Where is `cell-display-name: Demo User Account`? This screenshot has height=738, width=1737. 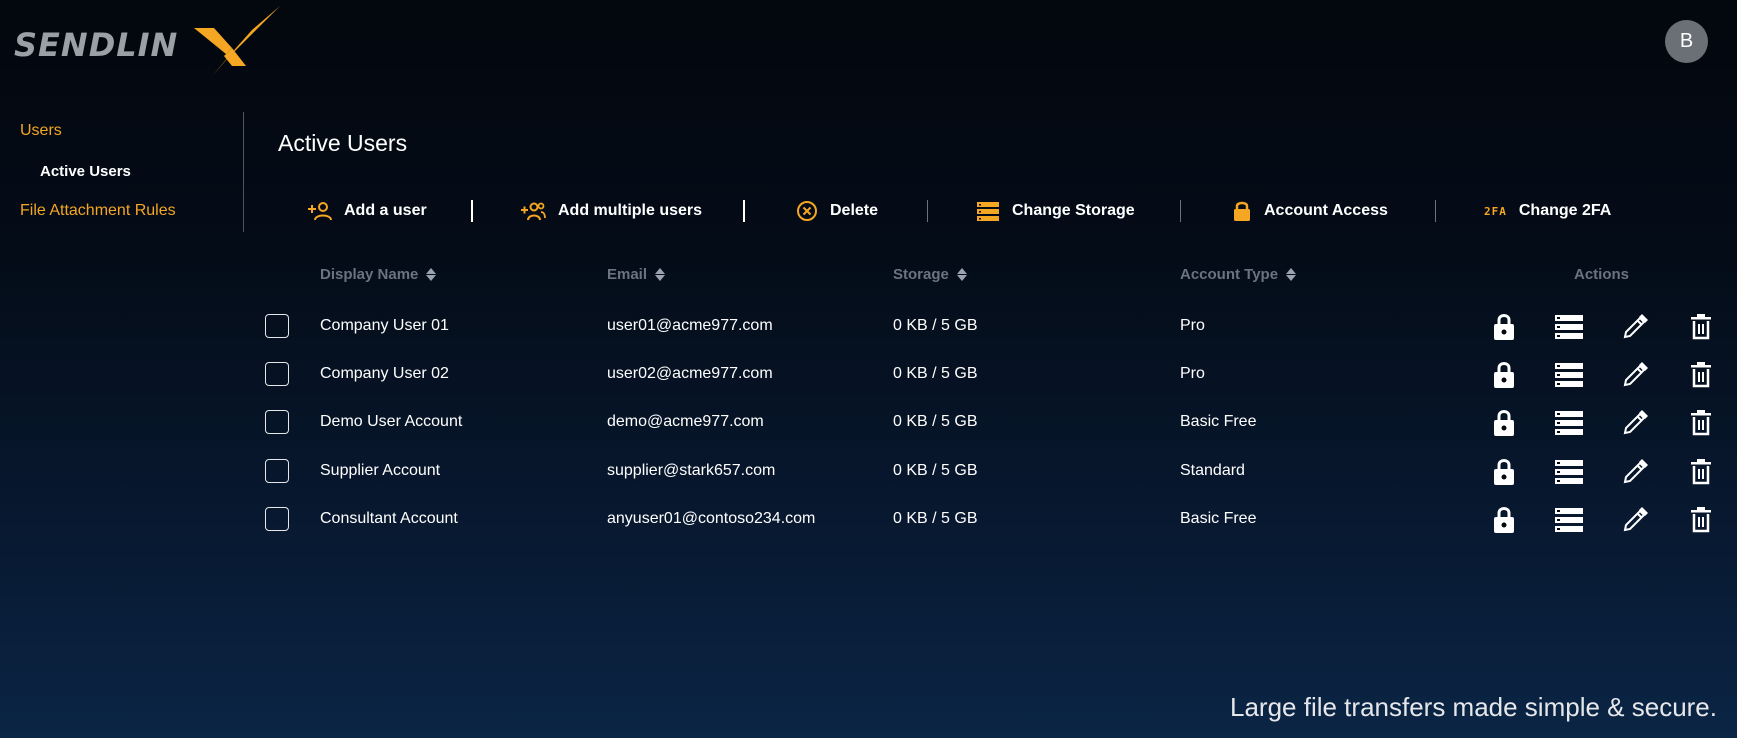
cell-display-name: Demo User Account is located at coordinates (391, 421).